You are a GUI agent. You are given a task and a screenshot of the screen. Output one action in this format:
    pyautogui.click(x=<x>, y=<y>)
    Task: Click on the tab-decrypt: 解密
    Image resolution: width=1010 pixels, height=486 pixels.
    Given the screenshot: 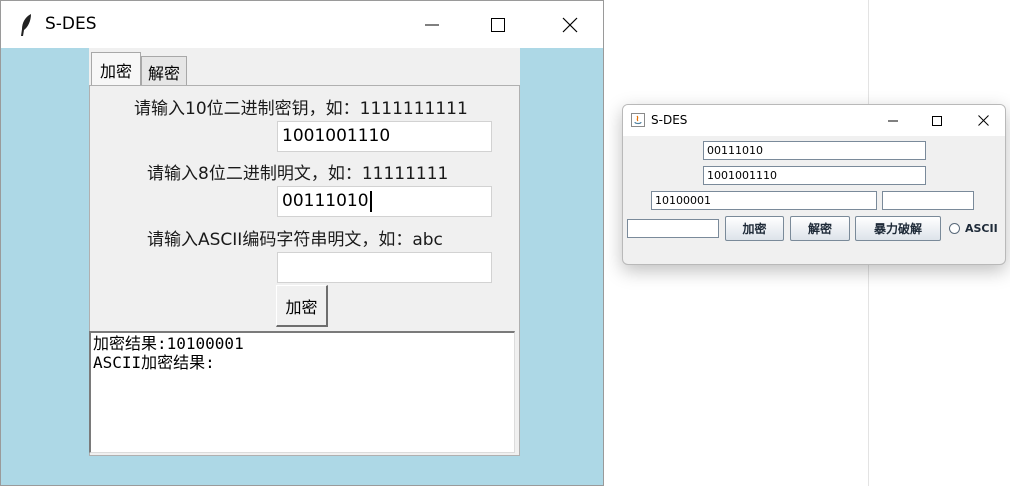 What is the action you would take?
    pyautogui.click(x=164, y=71)
    